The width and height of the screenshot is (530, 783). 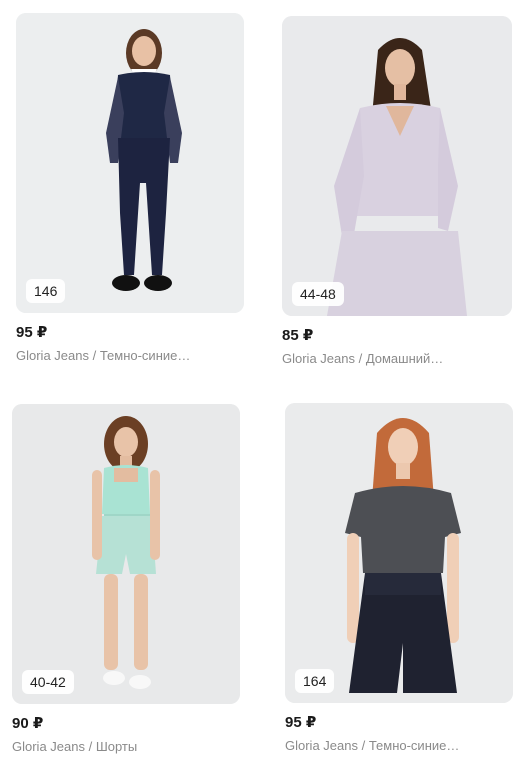 What do you see at coordinates (318, 294) in the screenshot?
I see `size-badge: 44-48` at bounding box center [318, 294].